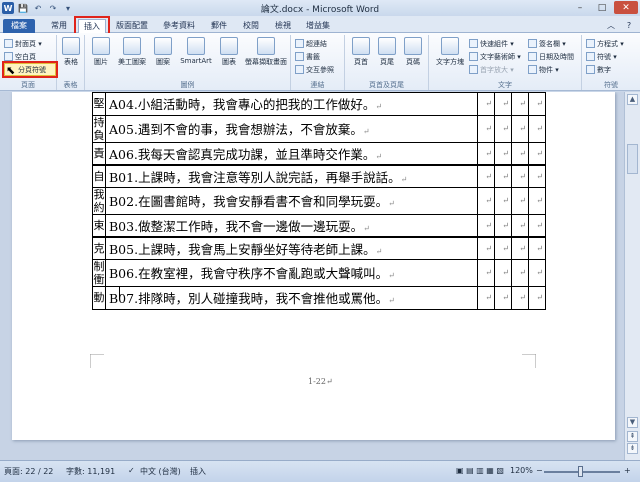  What do you see at coordinates (99, 225) in the screenshot?
I see `category-cell: 束` at bounding box center [99, 225].